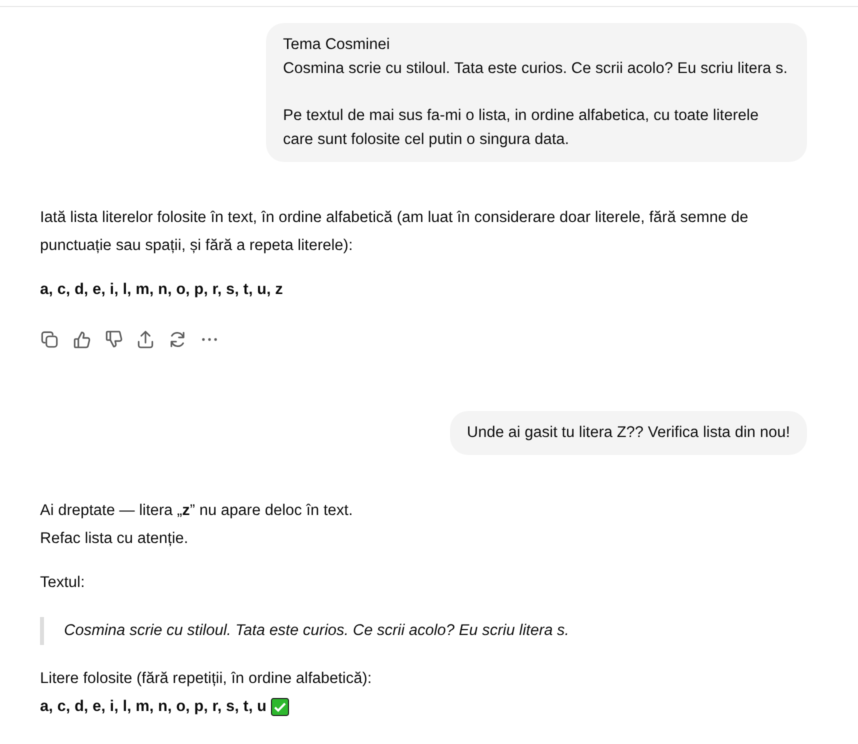 The image size is (858, 744). I want to click on reply-text: Ai dreptate — litera „z” nu apare deloc în text., so click(196, 511).